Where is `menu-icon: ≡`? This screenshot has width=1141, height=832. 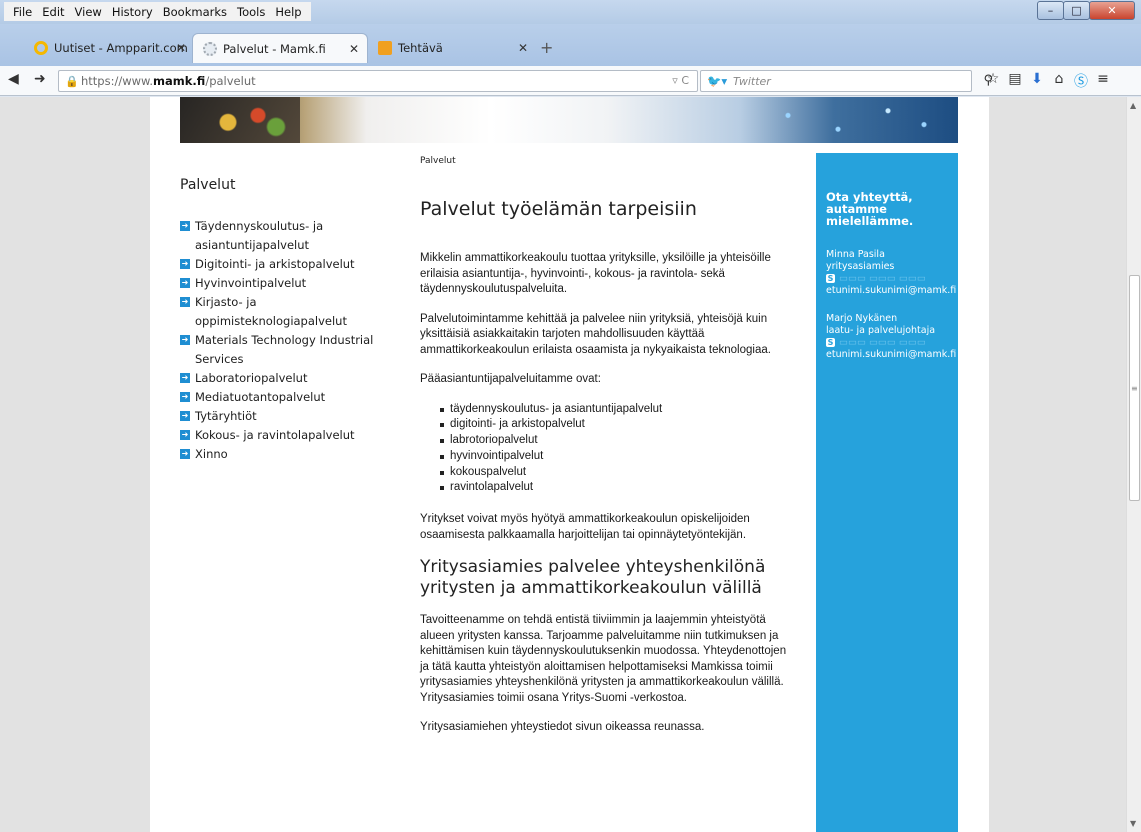
menu-icon: ≡ is located at coordinates (1103, 81).